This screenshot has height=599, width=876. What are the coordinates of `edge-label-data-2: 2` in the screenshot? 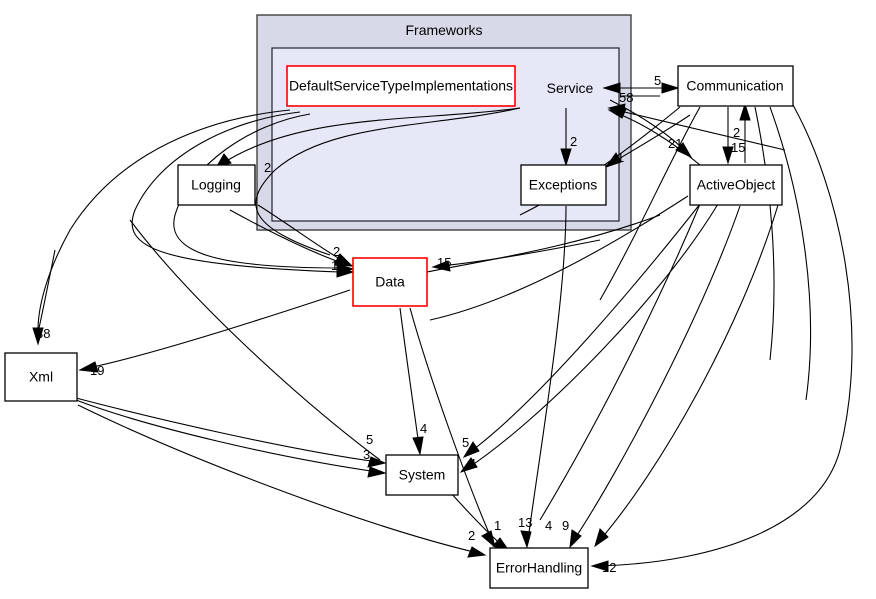 It's located at (336, 251).